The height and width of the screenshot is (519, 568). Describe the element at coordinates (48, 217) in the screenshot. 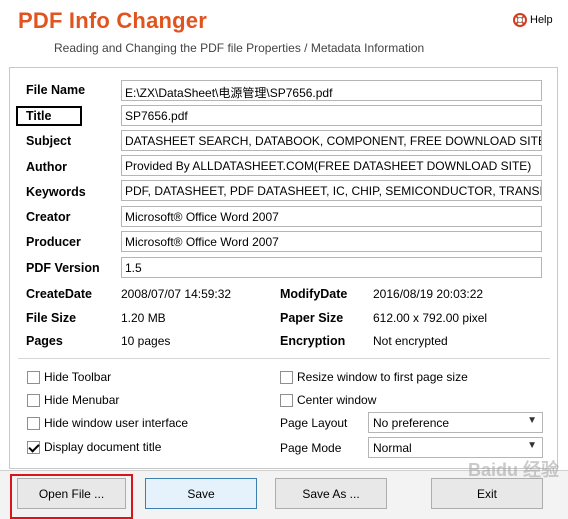

I see `creator-label: Creator` at that location.